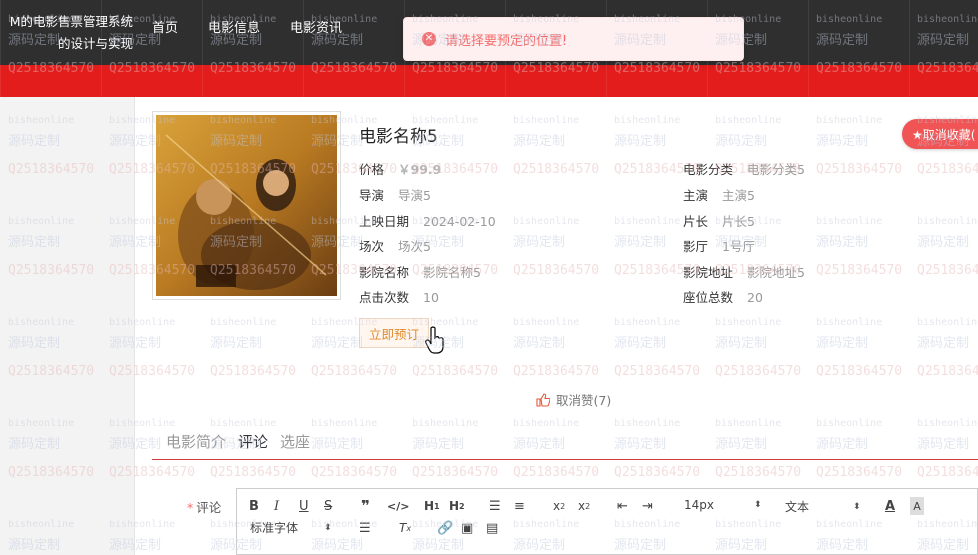 This screenshot has height=555, width=978. Describe the element at coordinates (431, 297) in the screenshot. I see `field-value: 10` at that location.